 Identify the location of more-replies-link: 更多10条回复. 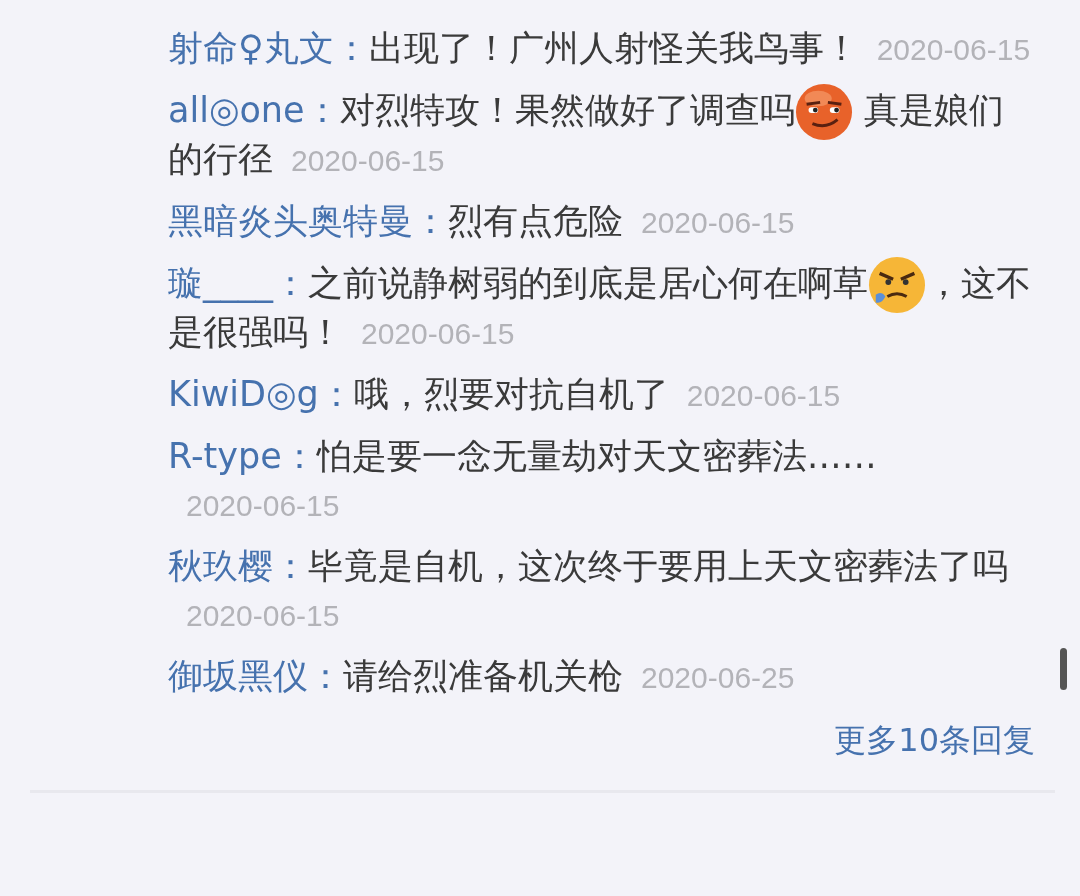
(934, 740).